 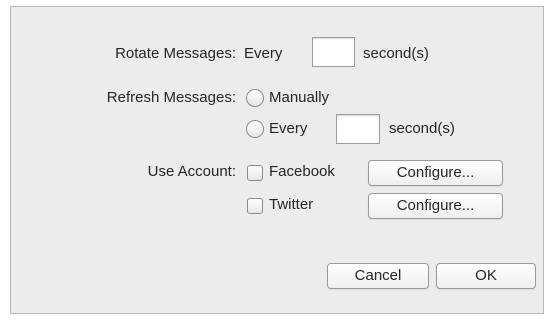 What do you see at coordinates (302, 172) in the screenshot?
I see `facebook-label: Facebook` at bounding box center [302, 172].